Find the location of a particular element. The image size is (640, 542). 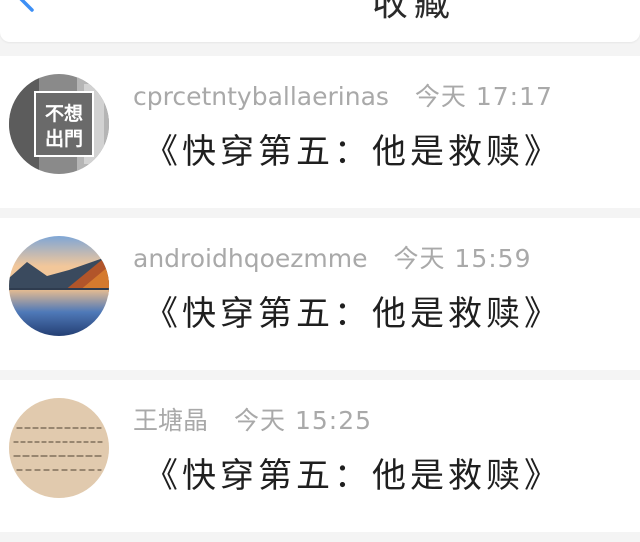

item-meta: androidhqoezmme 今天 15:59 is located at coordinates (332, 259).